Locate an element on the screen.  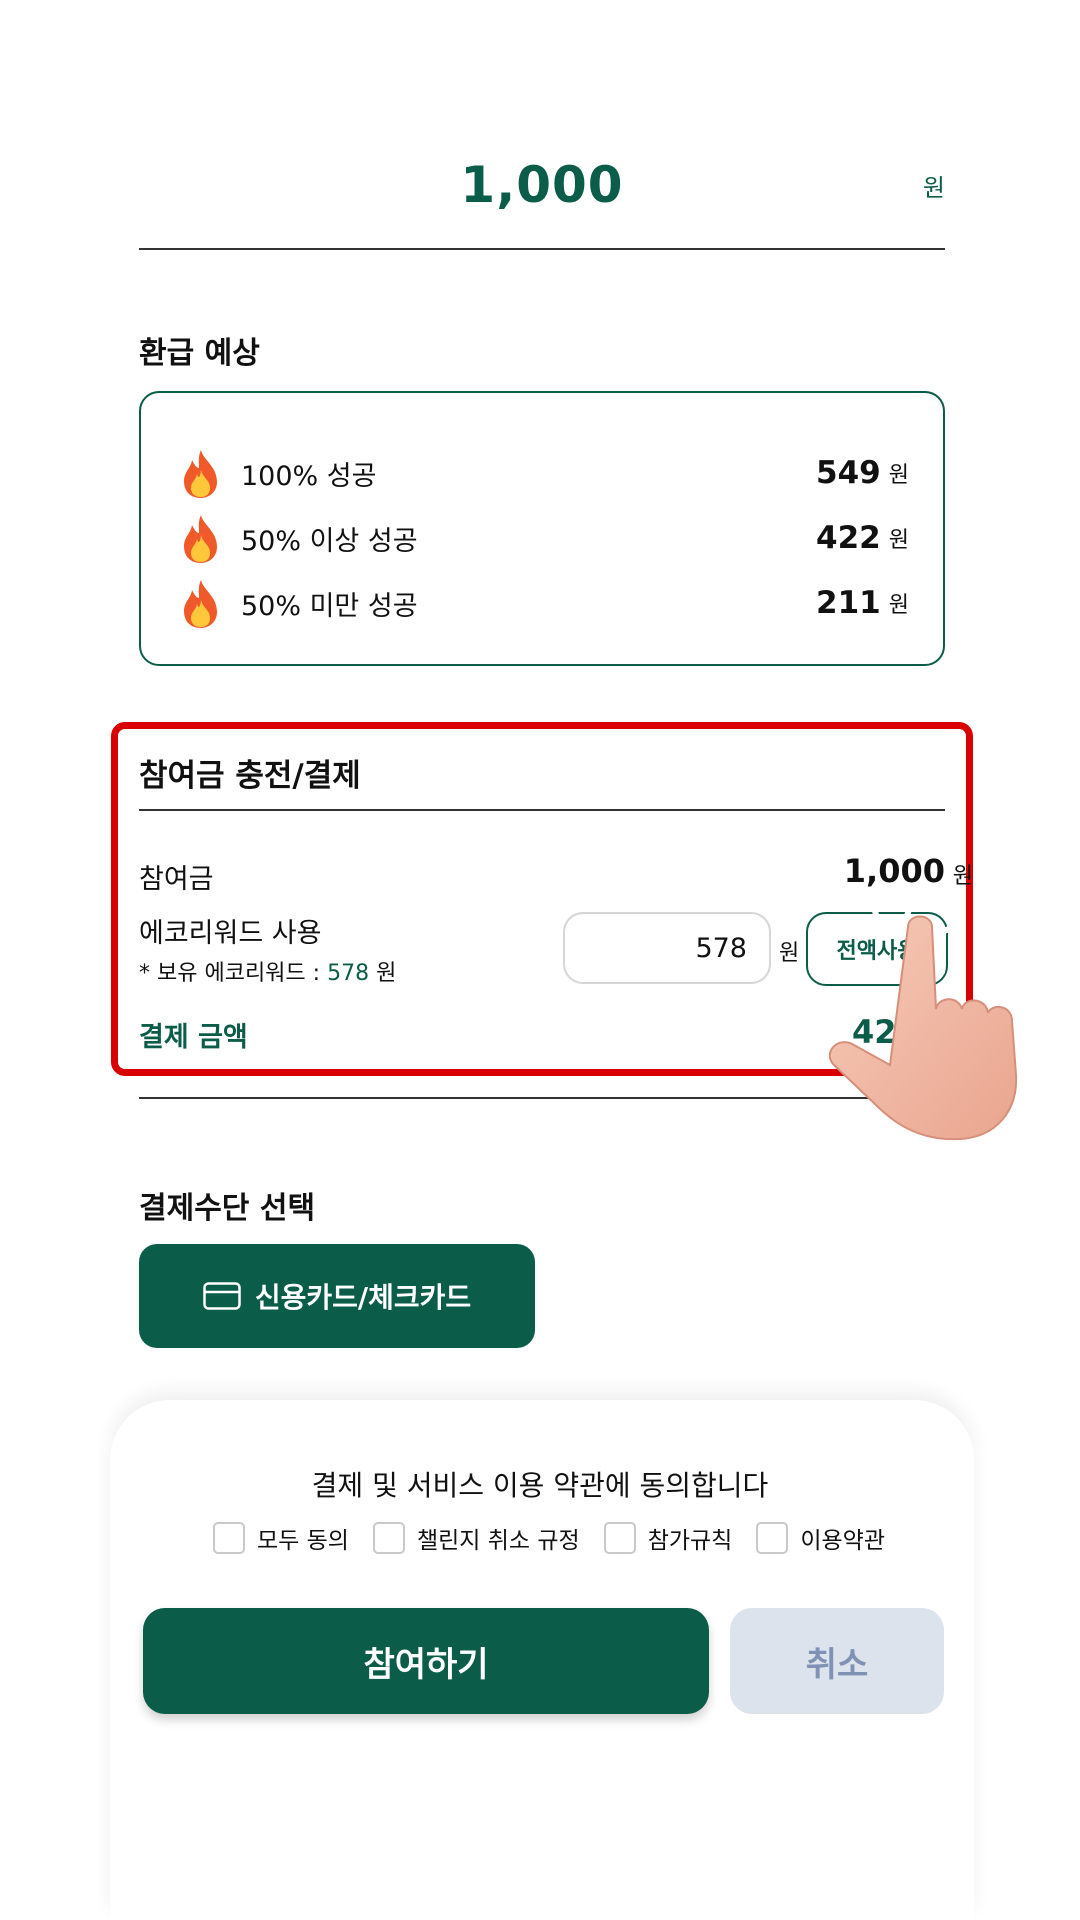
agreement-checkboxes: 모두 동의 챌린지 취소 규정 참가규칙 이용약관 is located at coordinates (561, 1538).